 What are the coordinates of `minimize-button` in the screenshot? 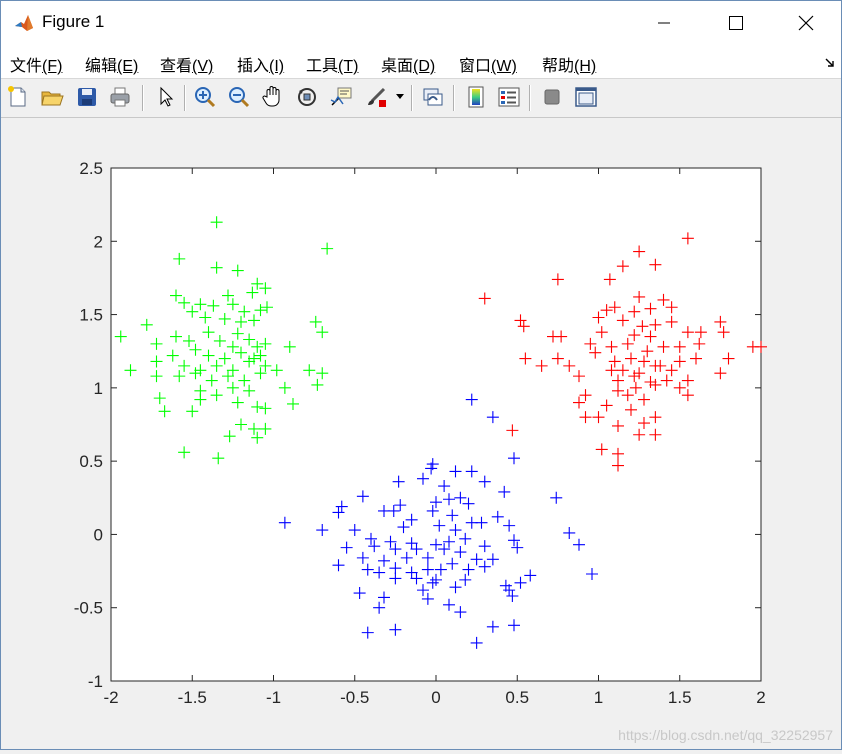 It's located at (664, 23).